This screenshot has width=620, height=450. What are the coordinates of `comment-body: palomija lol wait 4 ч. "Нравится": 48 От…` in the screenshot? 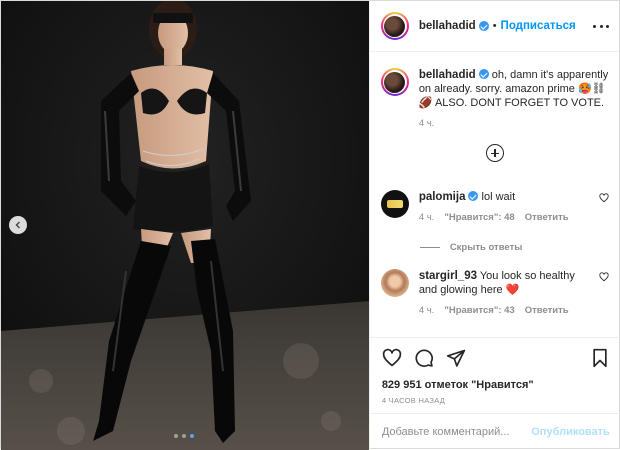 It's located at (504, 207).